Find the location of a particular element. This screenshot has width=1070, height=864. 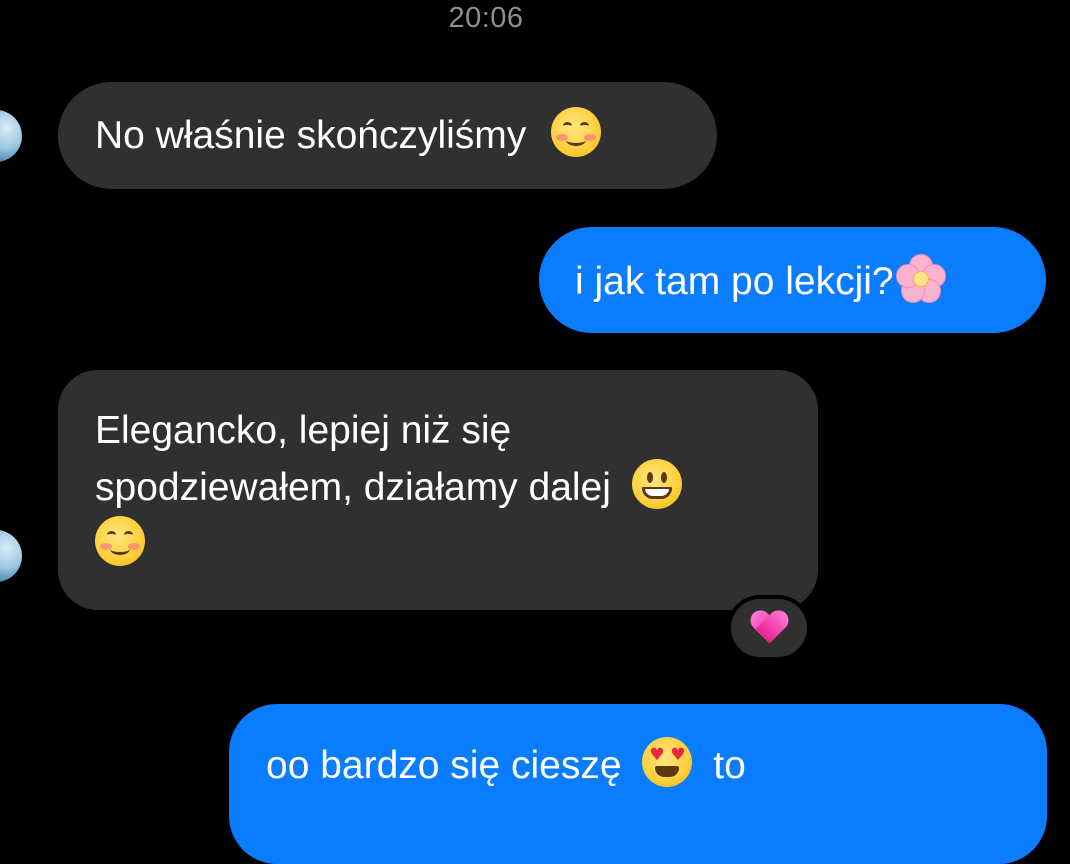

message-reaction is located at coordinates (769, 628).